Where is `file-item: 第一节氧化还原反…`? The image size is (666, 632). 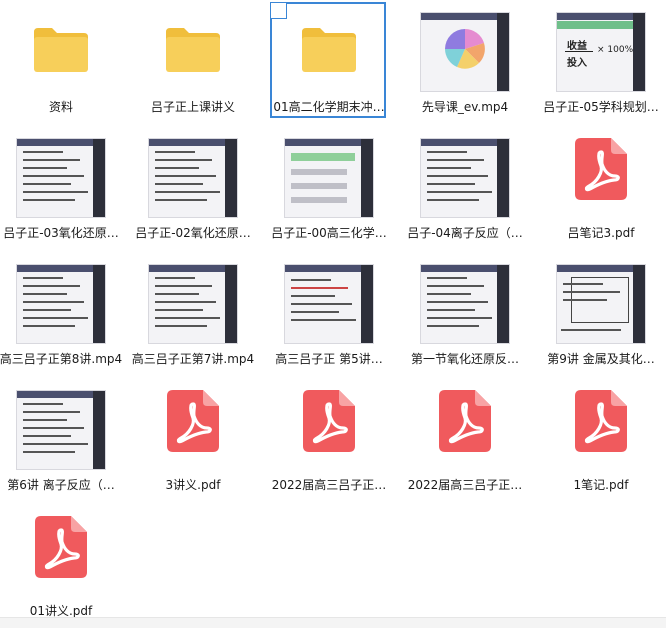 file-item: 第一节氧化还原反… is located at coordinates (465, 316).